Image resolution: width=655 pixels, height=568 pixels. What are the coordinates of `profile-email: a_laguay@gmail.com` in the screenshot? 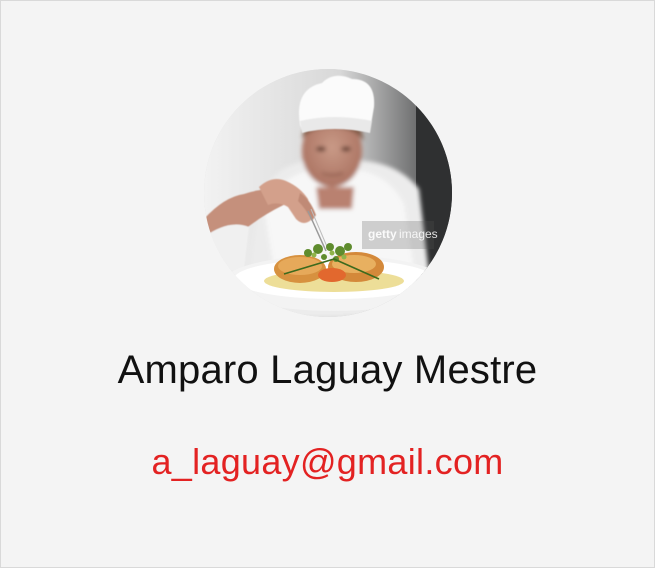 It's located at (327, 462).